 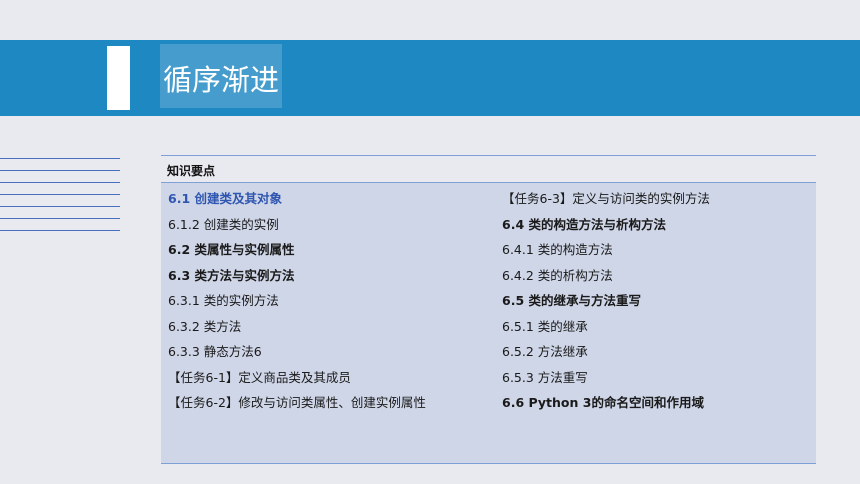 What do you see at coordinates (205, 326) in the screenshot?
I see `outline-item: 6.3.2 类方法` at bounding box center [205, 326].